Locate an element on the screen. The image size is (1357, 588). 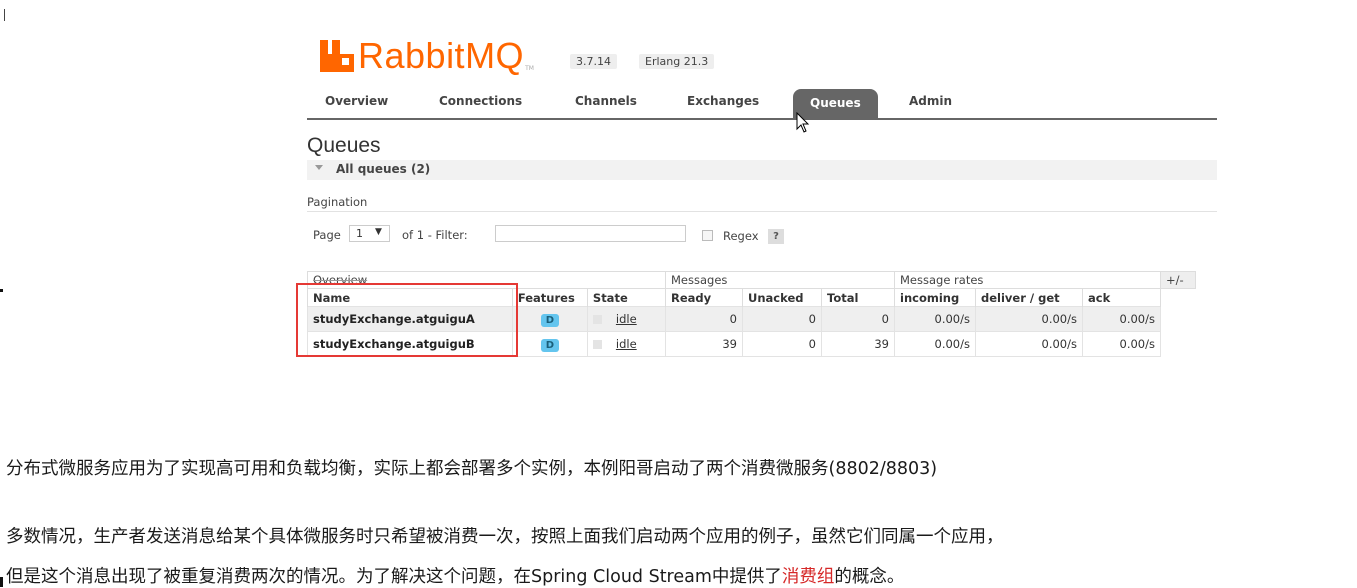
highlight-annotation-box is located at coordinates (407, 320).